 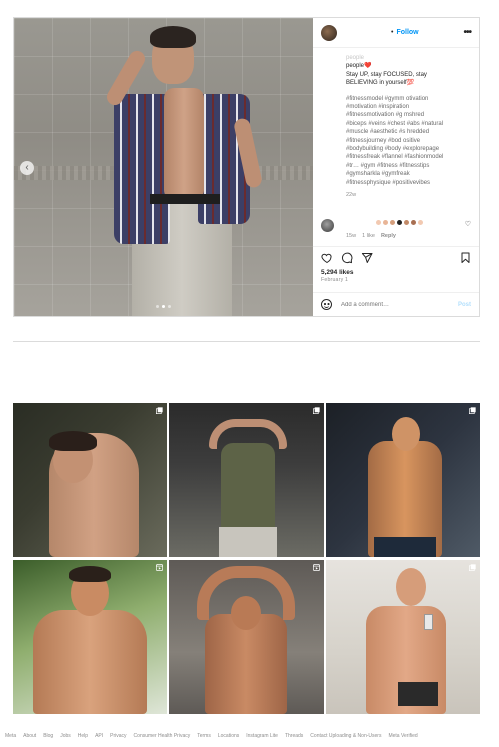 I want to click on footer-link: Meta, so click(x=10, y=736).